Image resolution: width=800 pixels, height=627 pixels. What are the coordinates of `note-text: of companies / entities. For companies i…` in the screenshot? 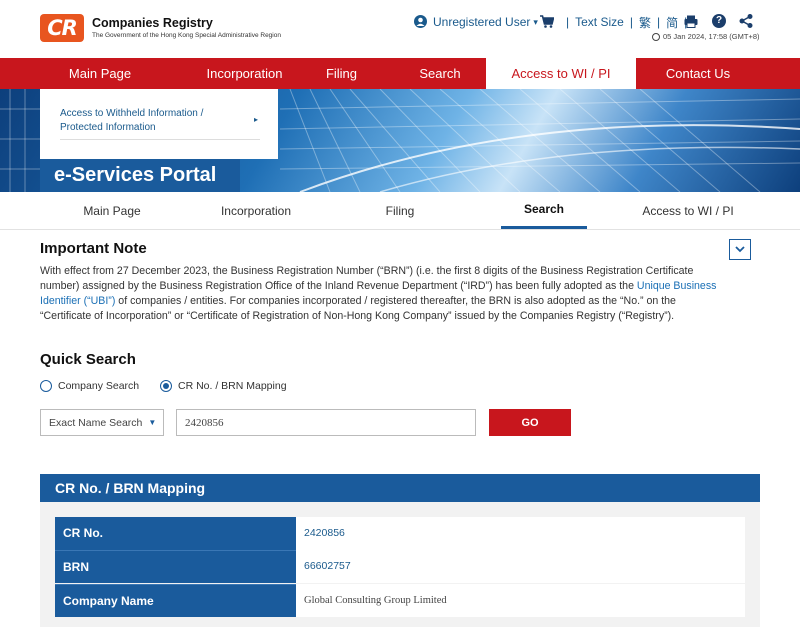 It's located at (358, 308).